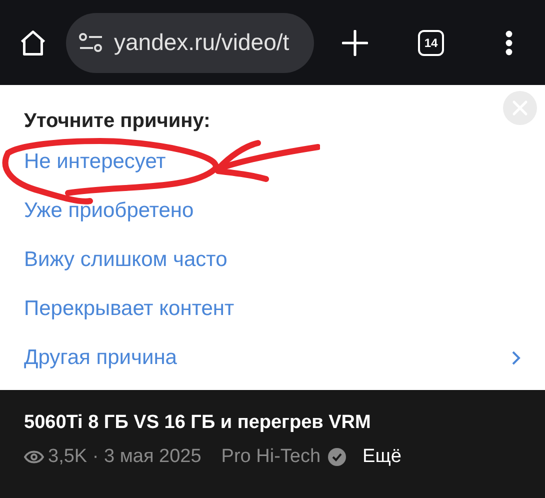  What do you see at coordinates (509, 43) in the screenshot?
I see `menu-icon` at bounding box center [509, 43].